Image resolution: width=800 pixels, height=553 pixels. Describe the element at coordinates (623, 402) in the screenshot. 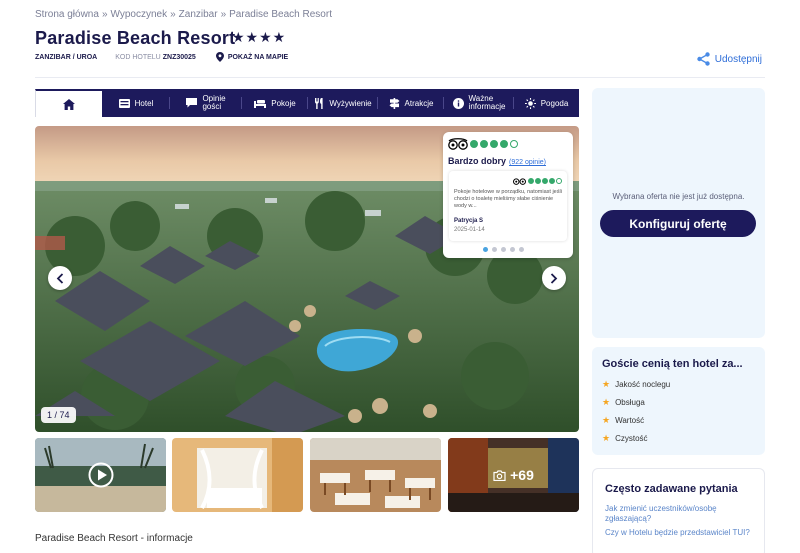

I see `appreciation-item: ★ Obsługa` at that location.